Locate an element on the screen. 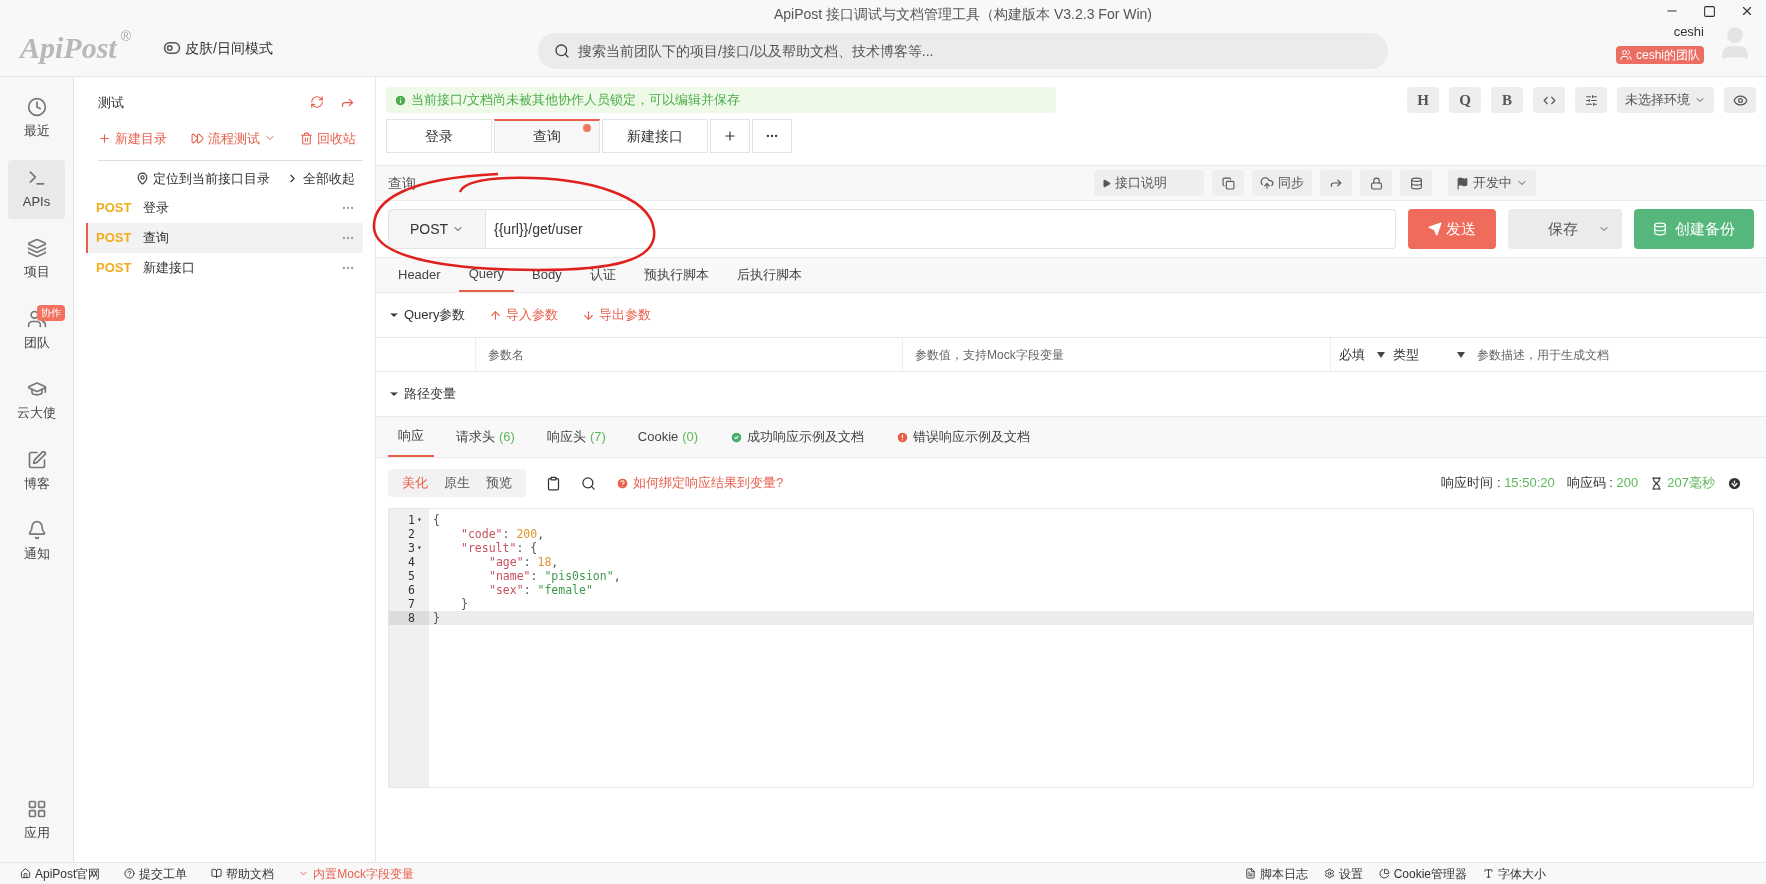 The height and width of the screenshot is (884, 1766). request-tab: 查询 is located at coordinates (547, 136).